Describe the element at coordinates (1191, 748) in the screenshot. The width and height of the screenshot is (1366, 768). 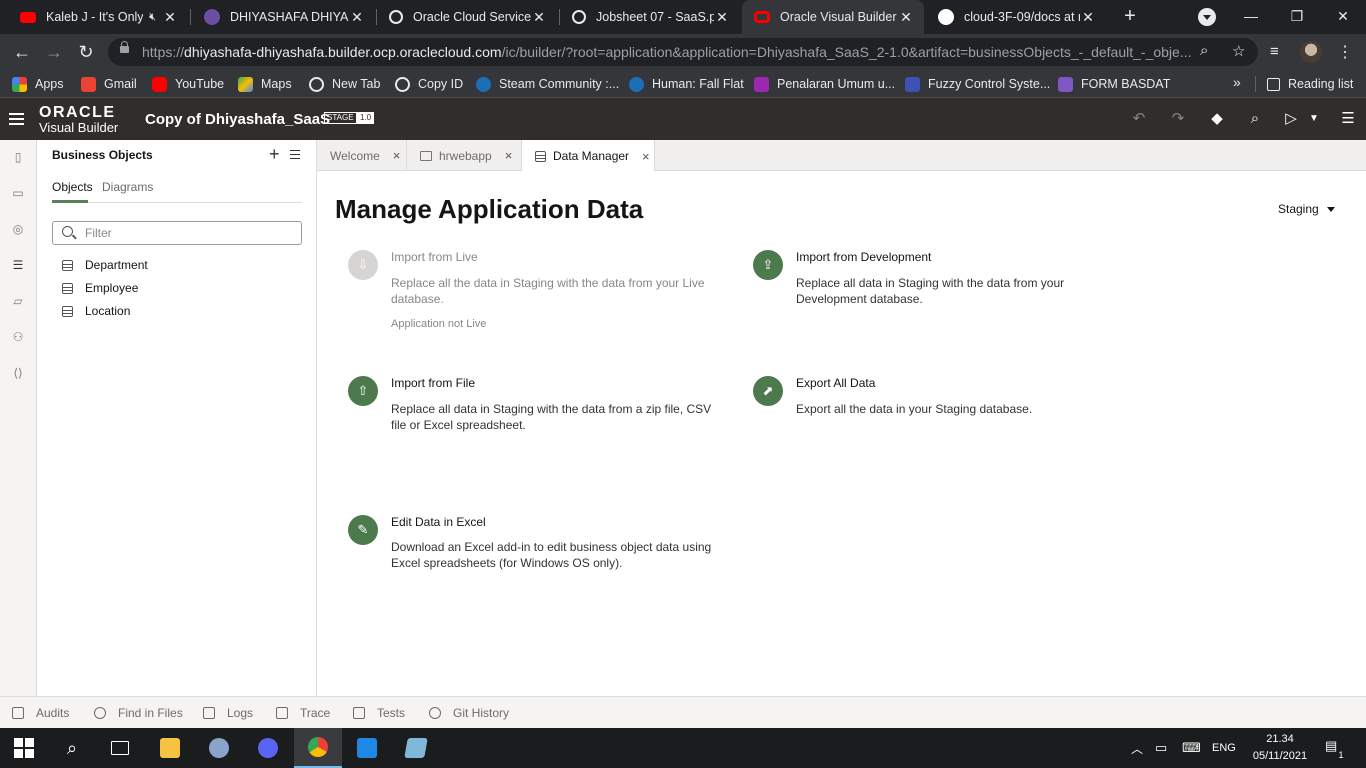
I see `keyboard-icon: ⌨` at that location.